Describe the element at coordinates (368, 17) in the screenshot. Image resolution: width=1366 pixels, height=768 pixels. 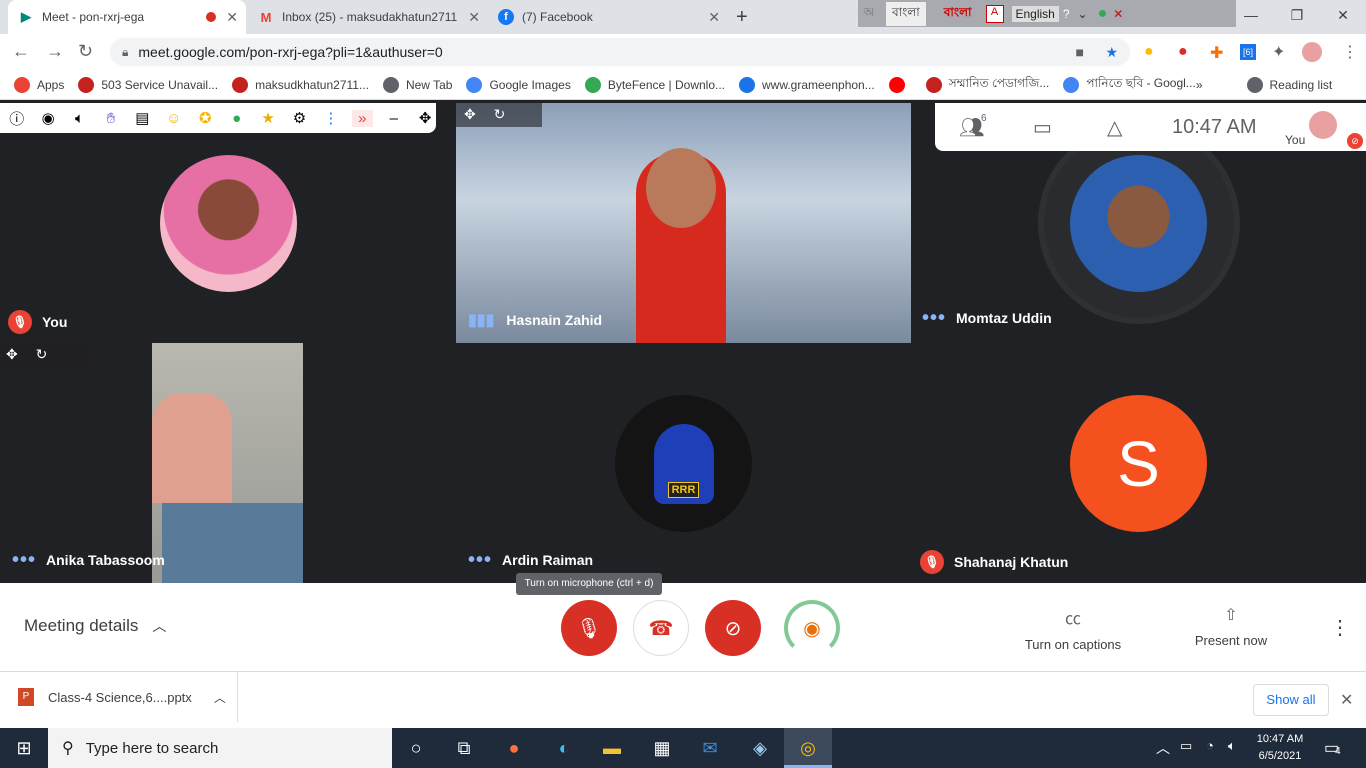
I see `tab-gmail: M Inbox (25) - maksudakhatun2711 ✕` at that location.